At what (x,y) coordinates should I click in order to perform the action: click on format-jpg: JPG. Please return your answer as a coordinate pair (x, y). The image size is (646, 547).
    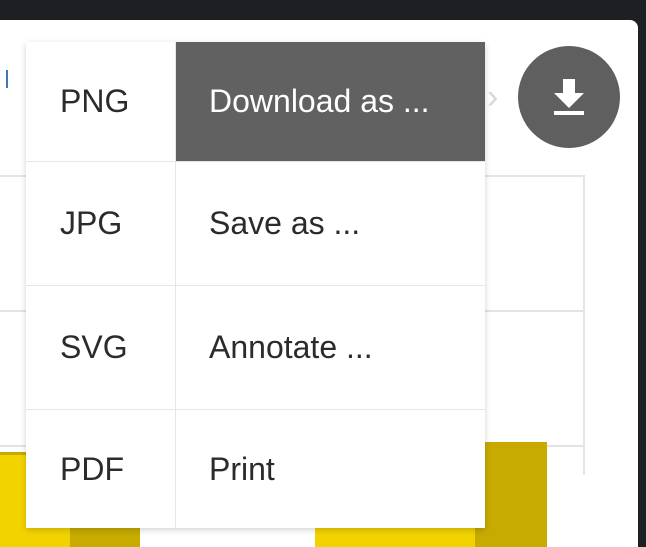
    Looking at the image, I should click on (101, 224).